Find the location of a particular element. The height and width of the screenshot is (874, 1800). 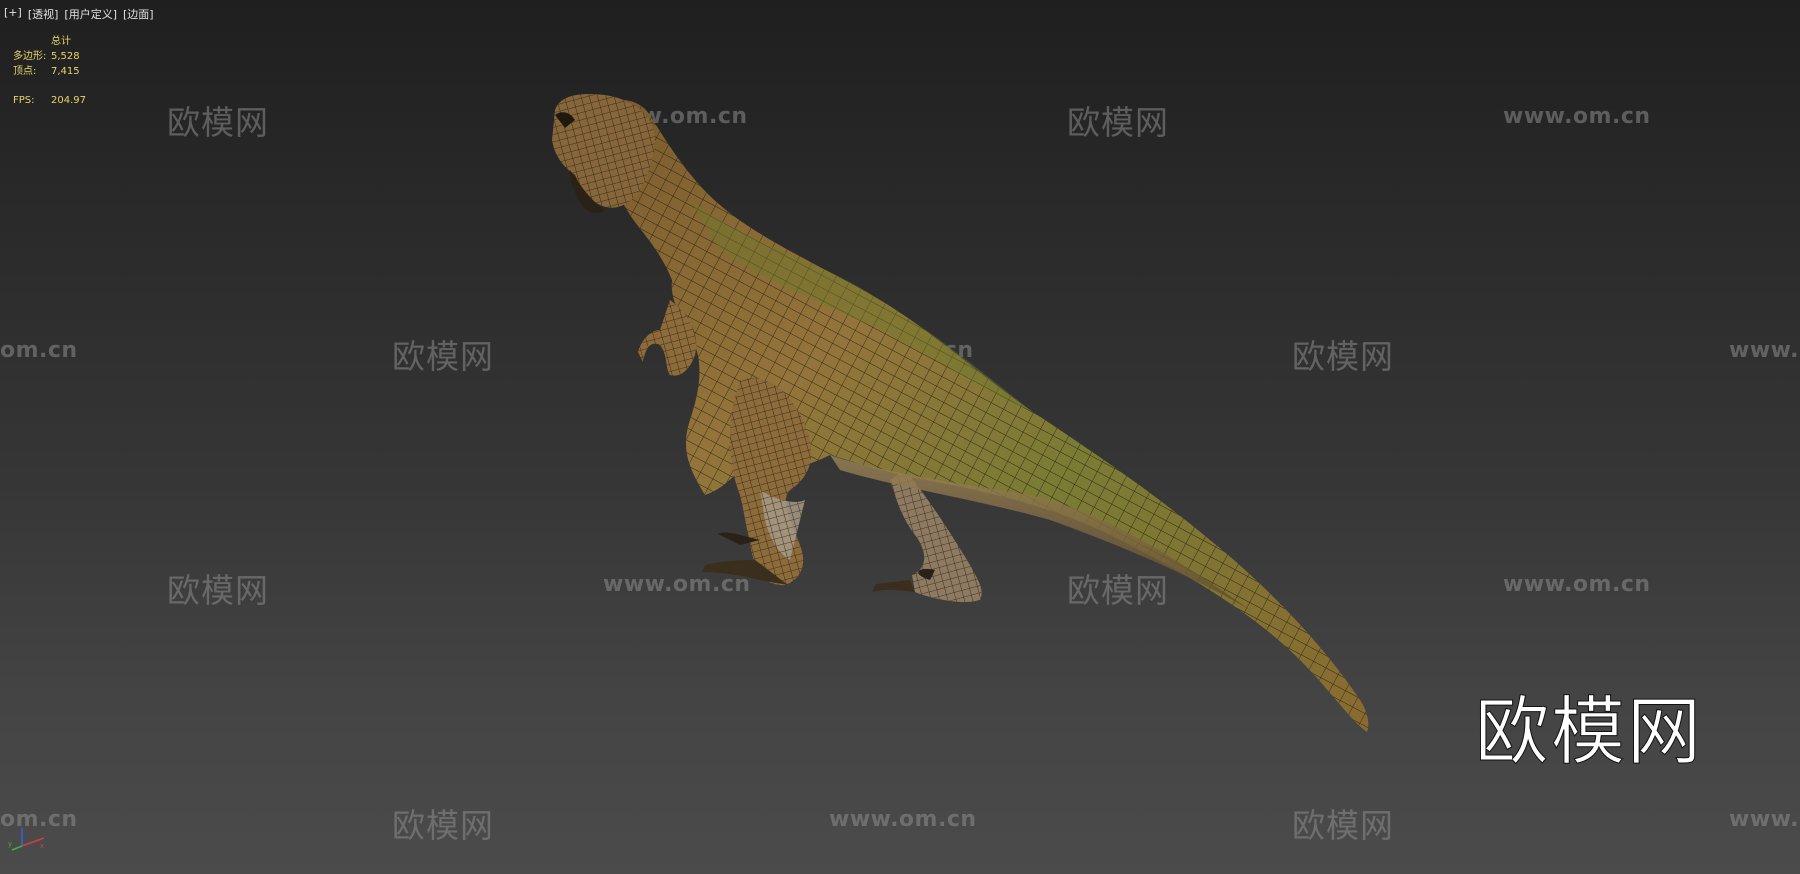

vertices-value: 7,415 is located at coordinates (65, 71).